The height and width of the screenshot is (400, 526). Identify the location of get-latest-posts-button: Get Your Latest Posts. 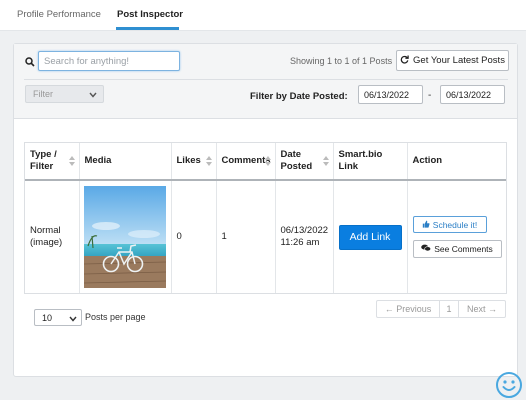
(452, 60).